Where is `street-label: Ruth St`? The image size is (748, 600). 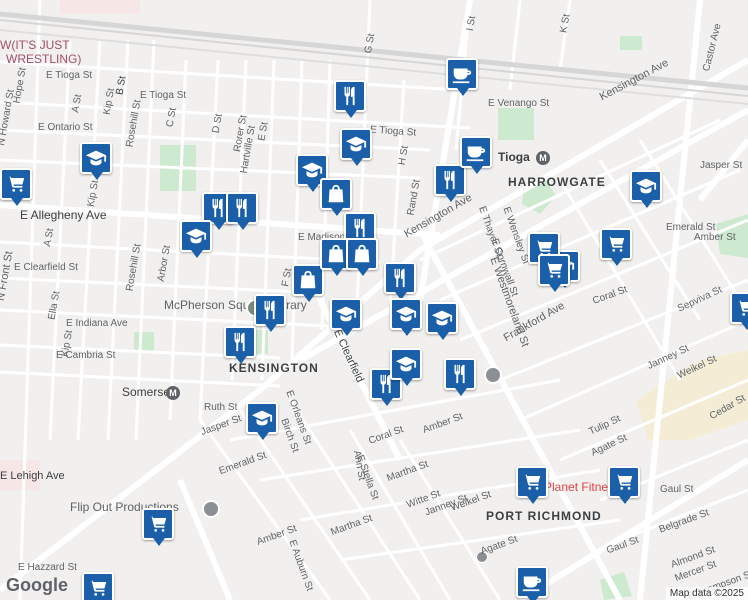
street-label: Ruth St is located at coordinates (221, 407).